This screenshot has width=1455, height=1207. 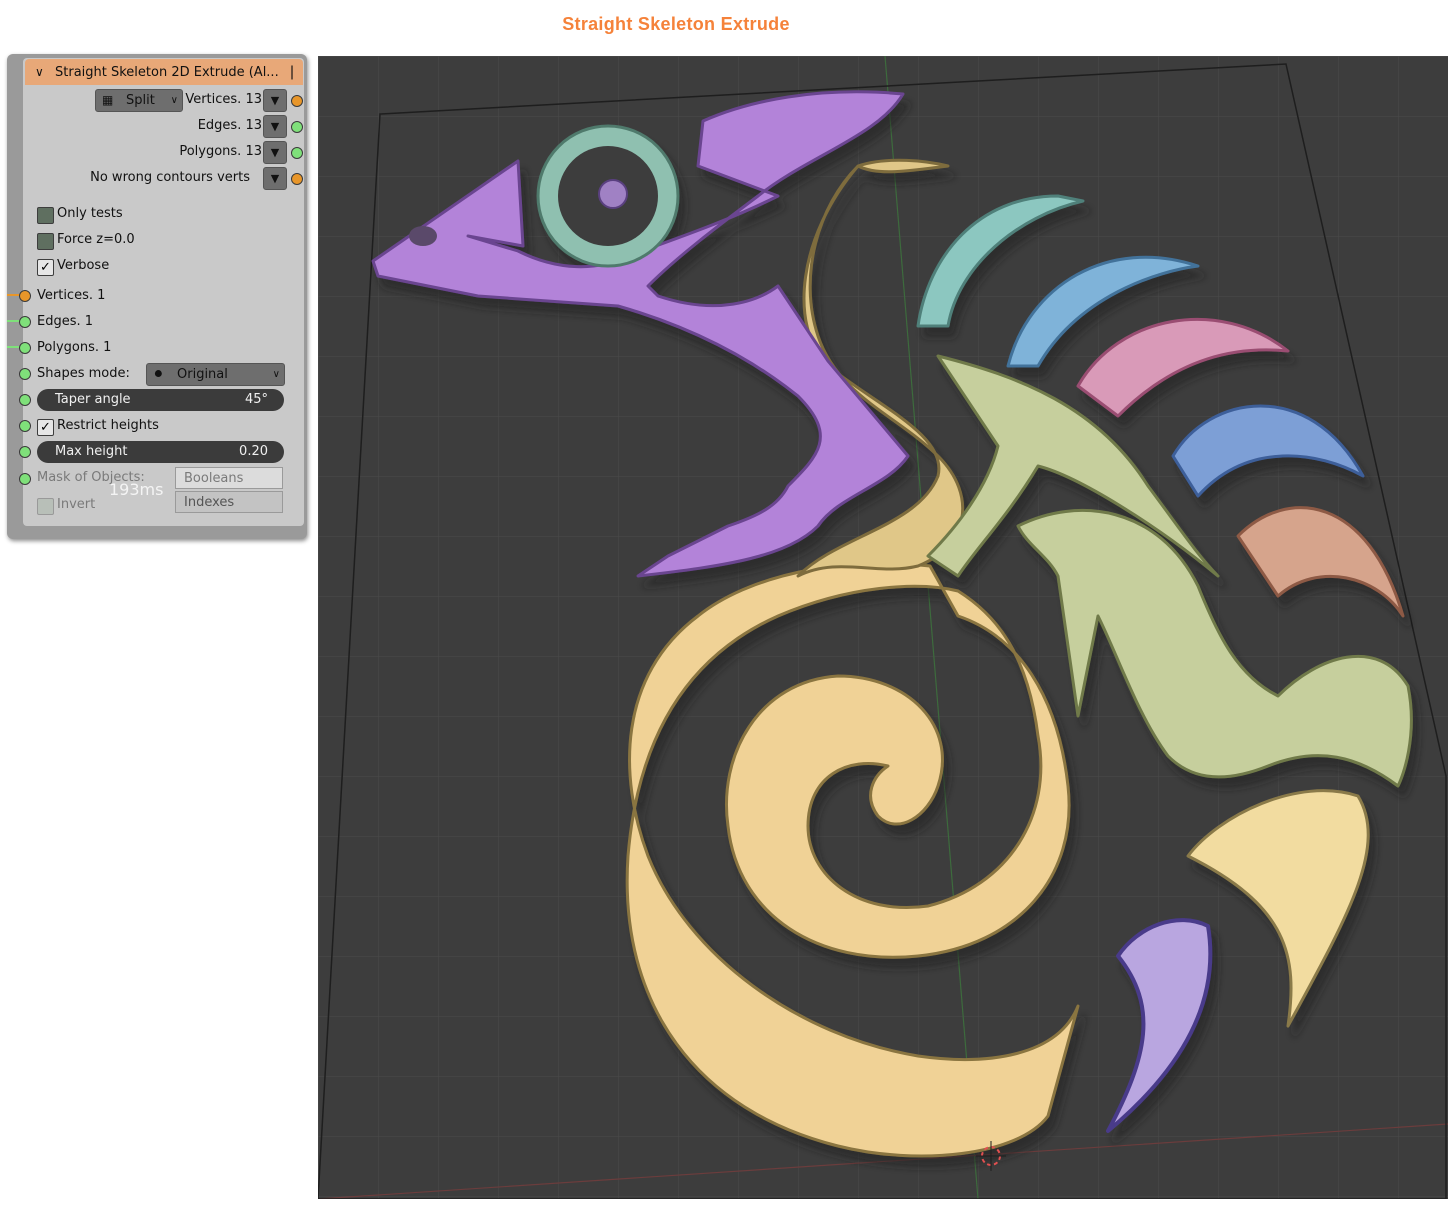 What do you see at coordinates (71, 295) in the screenshot?
I see `input-vertices-label: Vertices. 1` at bounding box center [71, 295].